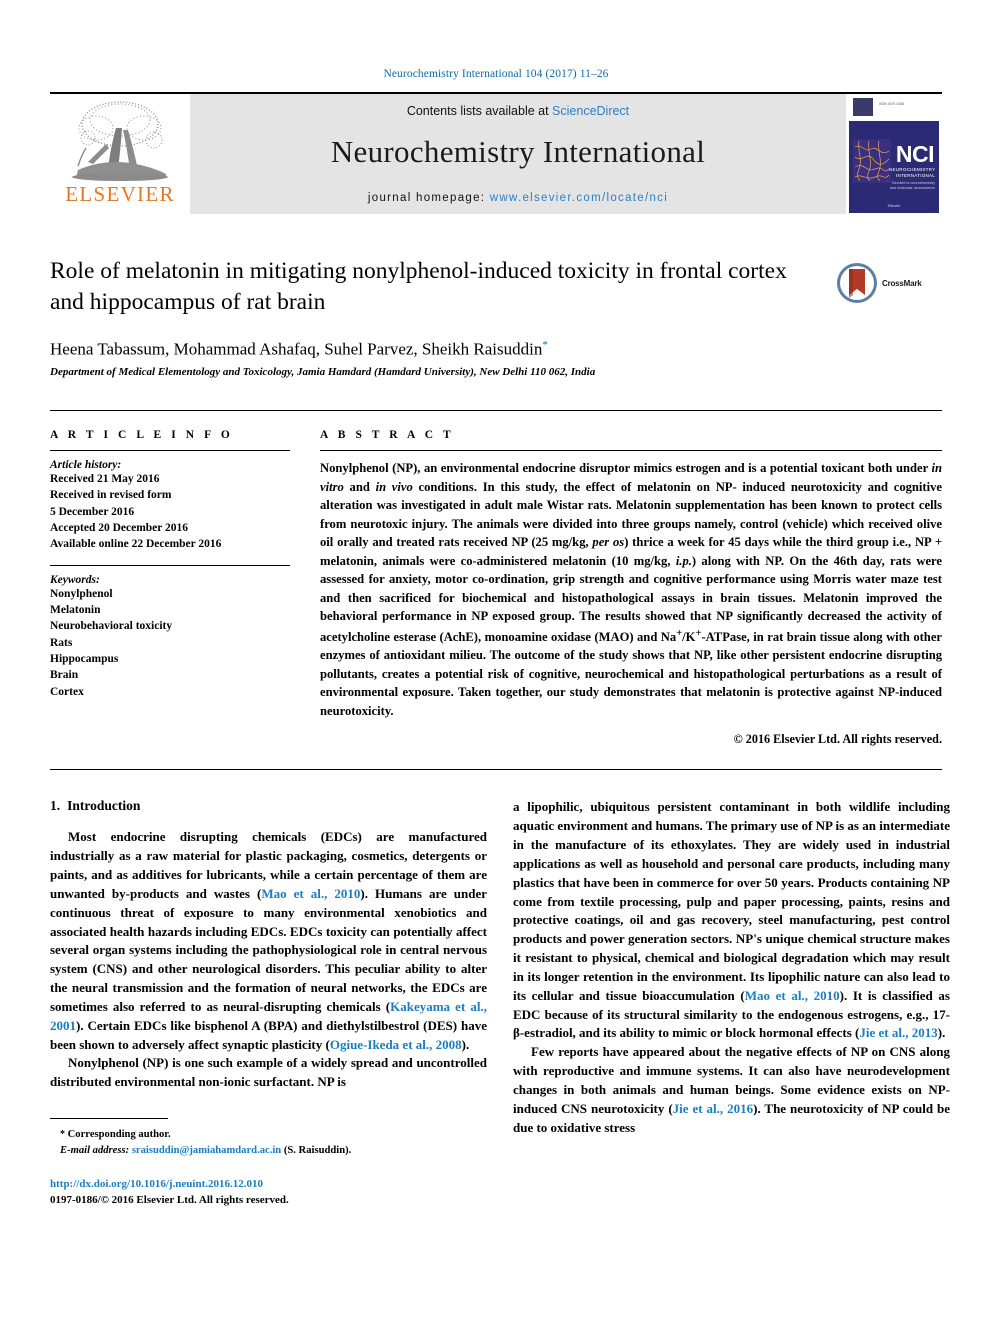 The image size is (992, 1323). Describe the element at coordinates (387, 435) in the screenshot. I see `abstract-heading: A B S T R A C T` at that location.